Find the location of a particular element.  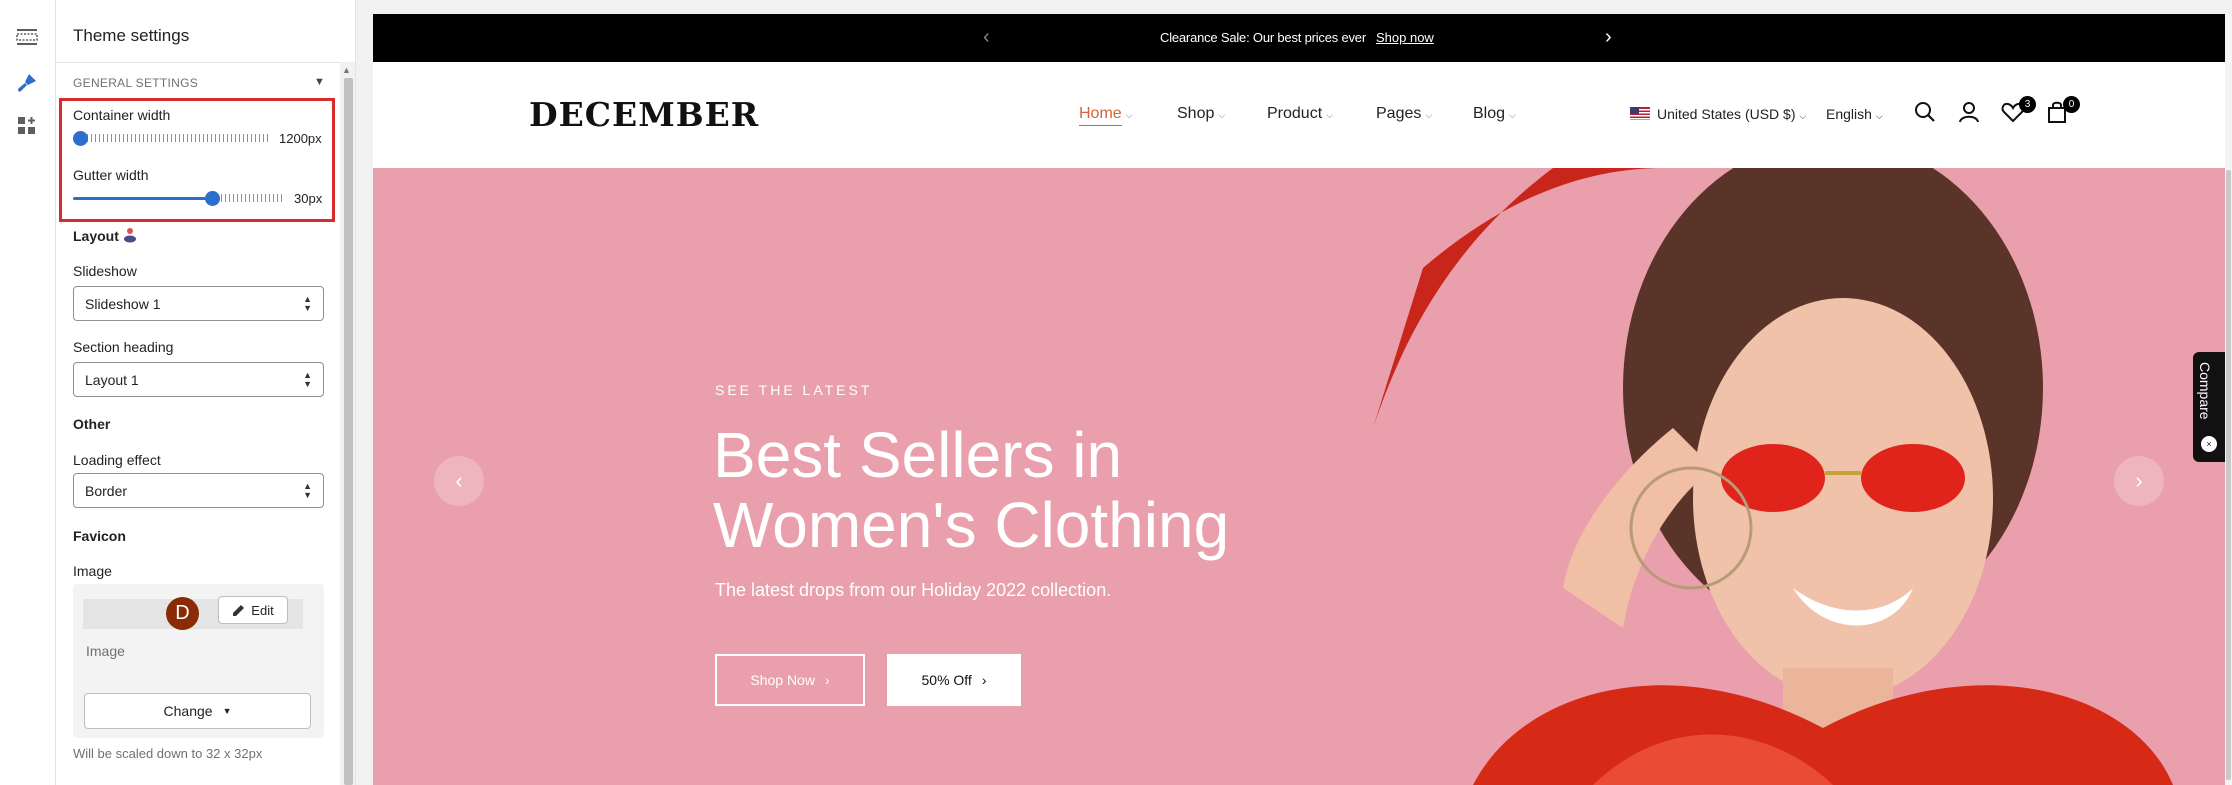

edit-label: Edit is located at coordinates (262, 610).